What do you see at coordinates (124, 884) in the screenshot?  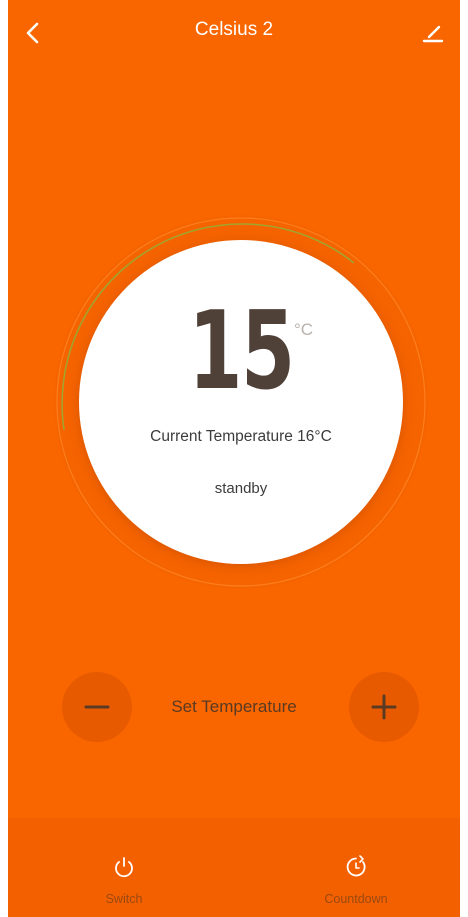 I see `switch-button: Switch` at bounding box center [124, 884].